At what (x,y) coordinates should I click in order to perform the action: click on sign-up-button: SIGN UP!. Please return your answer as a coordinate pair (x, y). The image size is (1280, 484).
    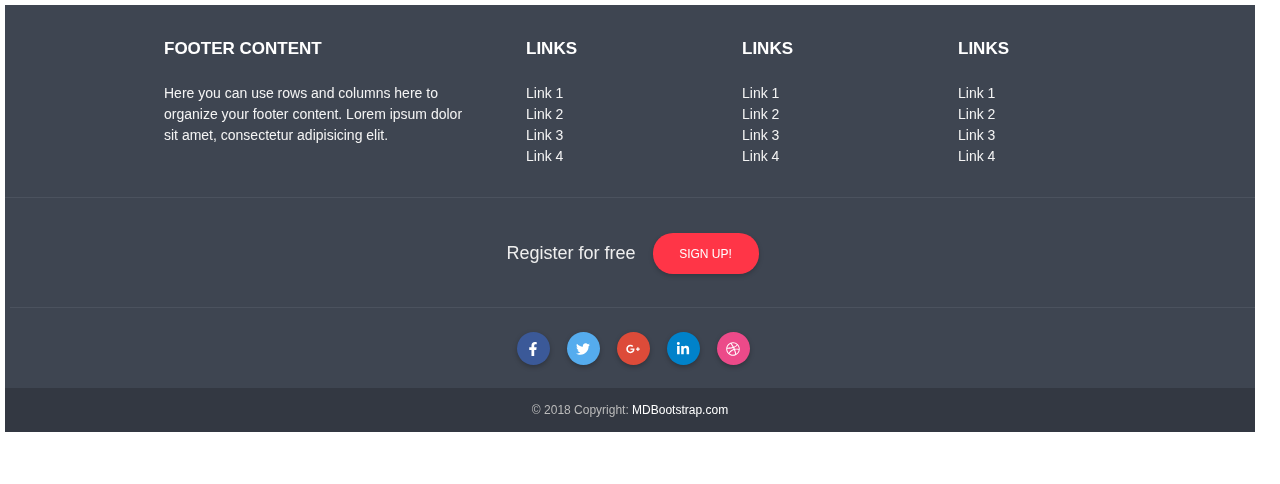
    Looking at the image, I should click on (705, 253).